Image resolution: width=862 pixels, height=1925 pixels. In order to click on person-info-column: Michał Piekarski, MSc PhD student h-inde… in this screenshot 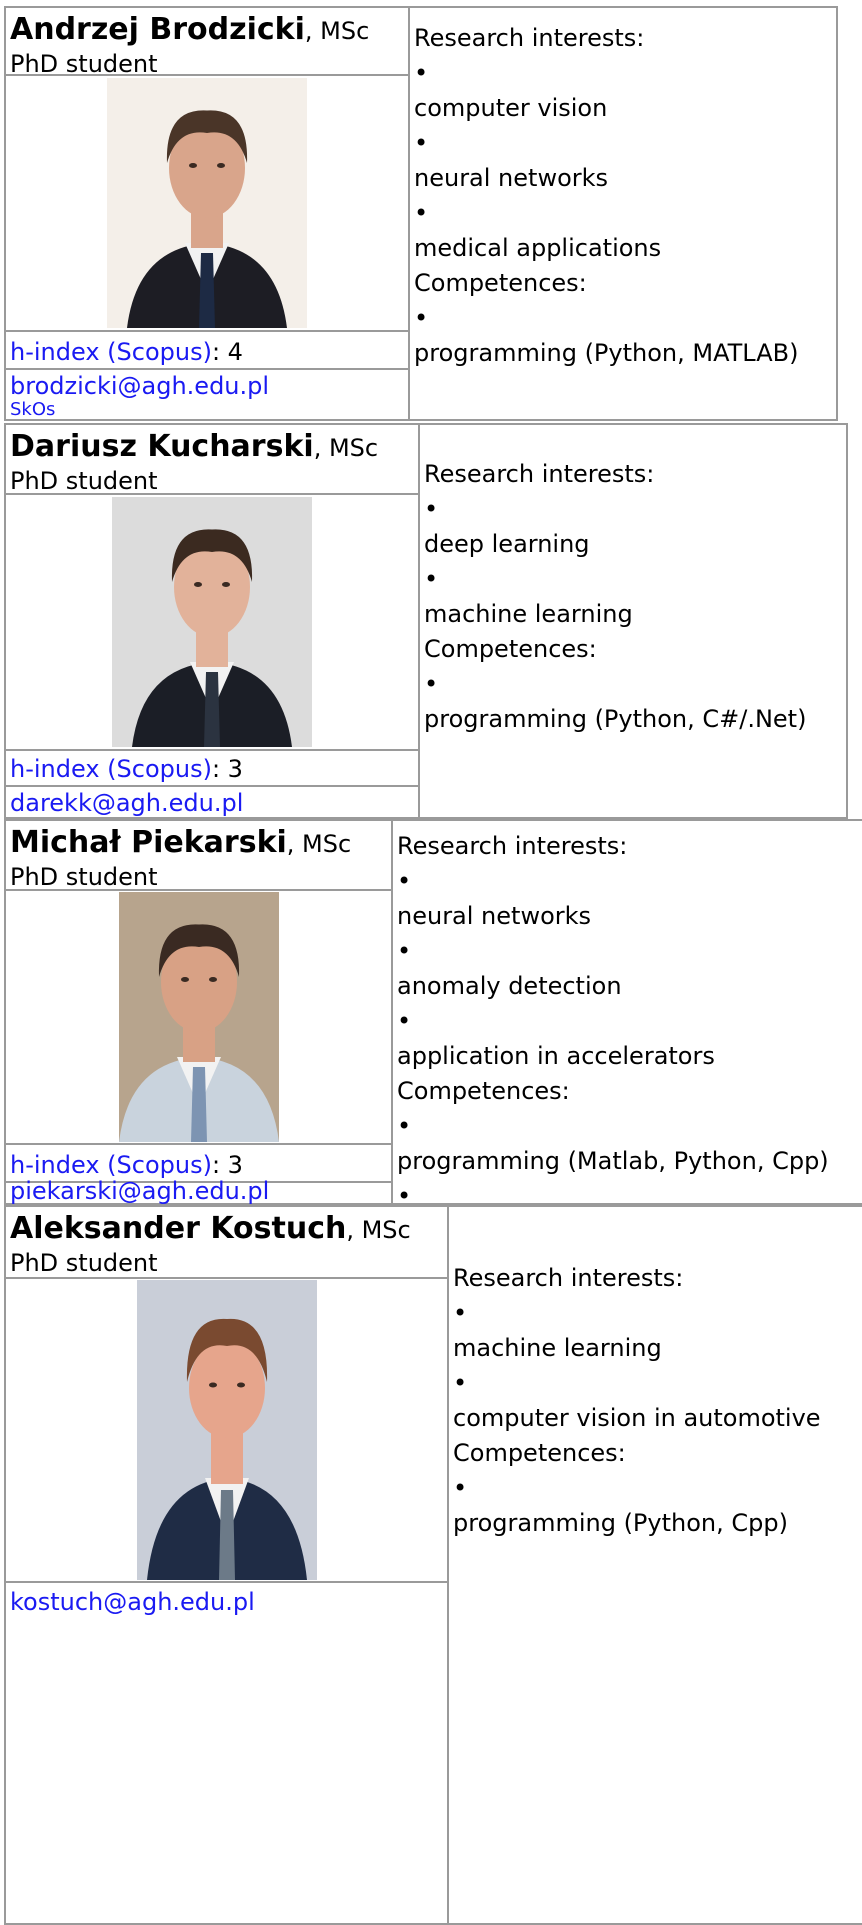, I will do `click(199, 1012)`.